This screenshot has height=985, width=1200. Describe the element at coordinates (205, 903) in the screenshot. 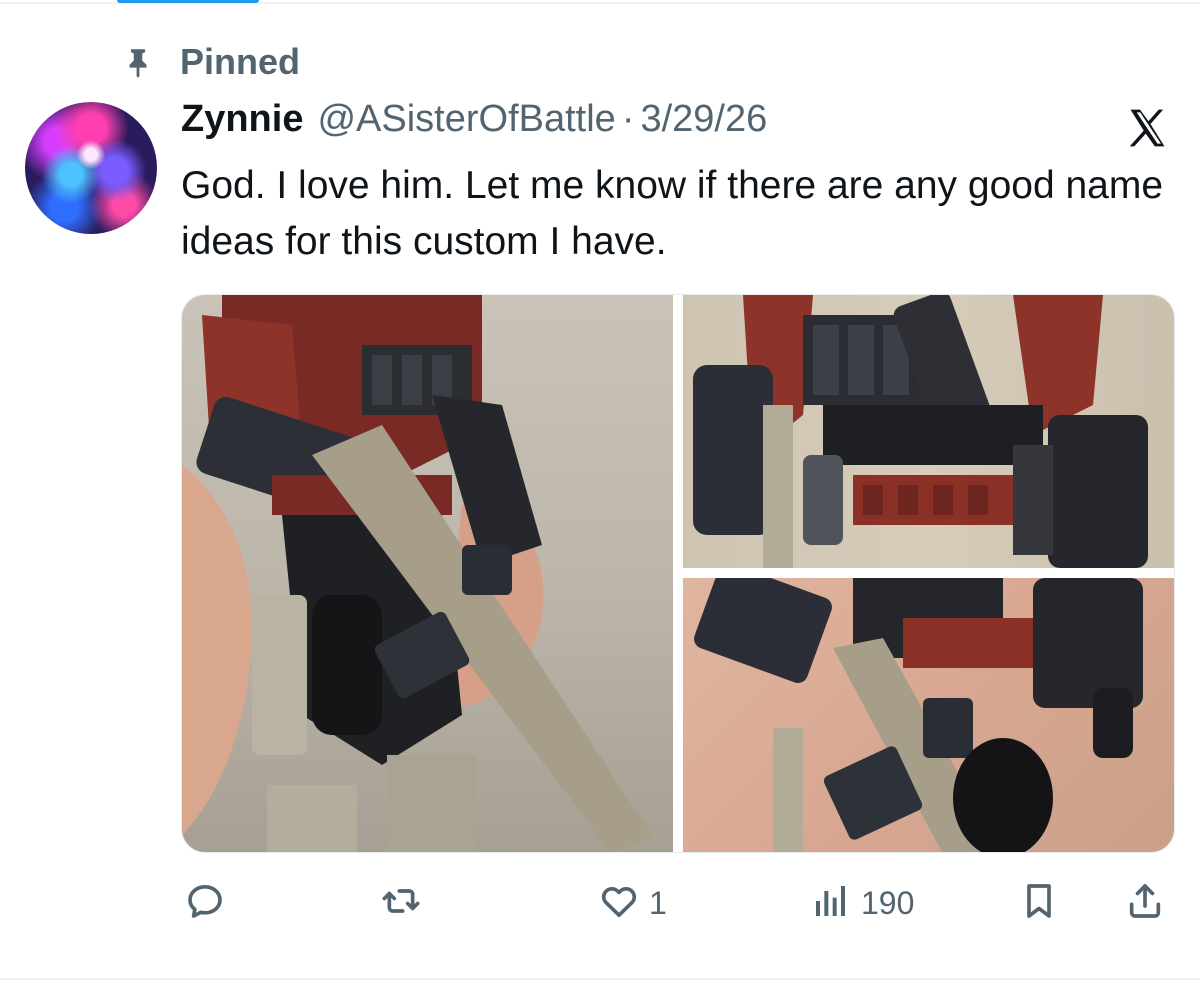

I see `reply-icon` at that location.